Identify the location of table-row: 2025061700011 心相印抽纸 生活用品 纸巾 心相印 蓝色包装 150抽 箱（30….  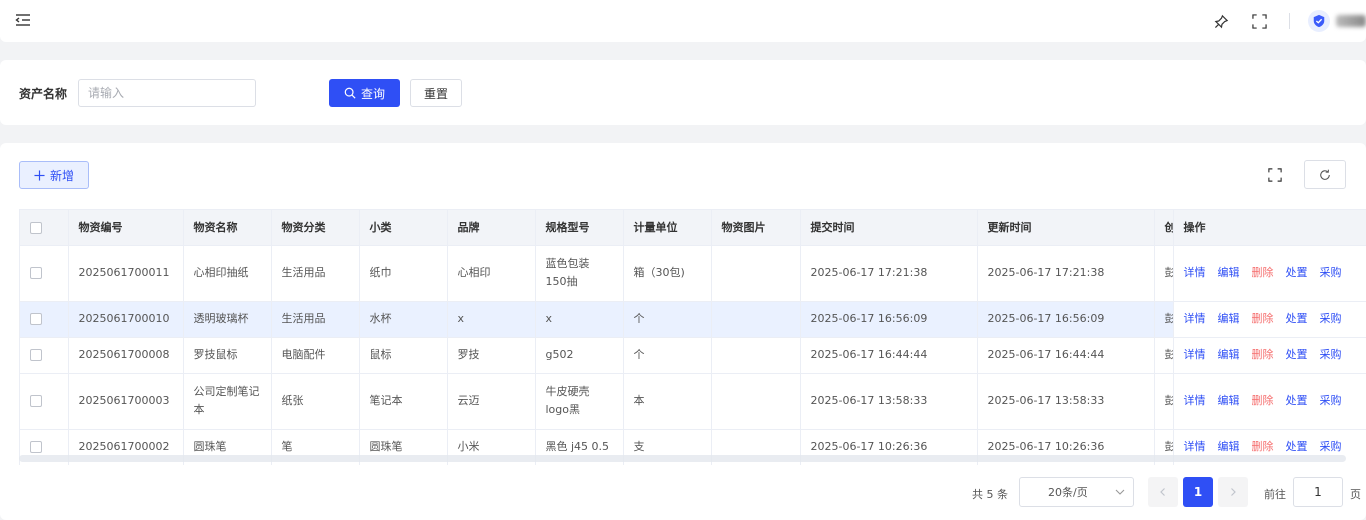
(693, 273).